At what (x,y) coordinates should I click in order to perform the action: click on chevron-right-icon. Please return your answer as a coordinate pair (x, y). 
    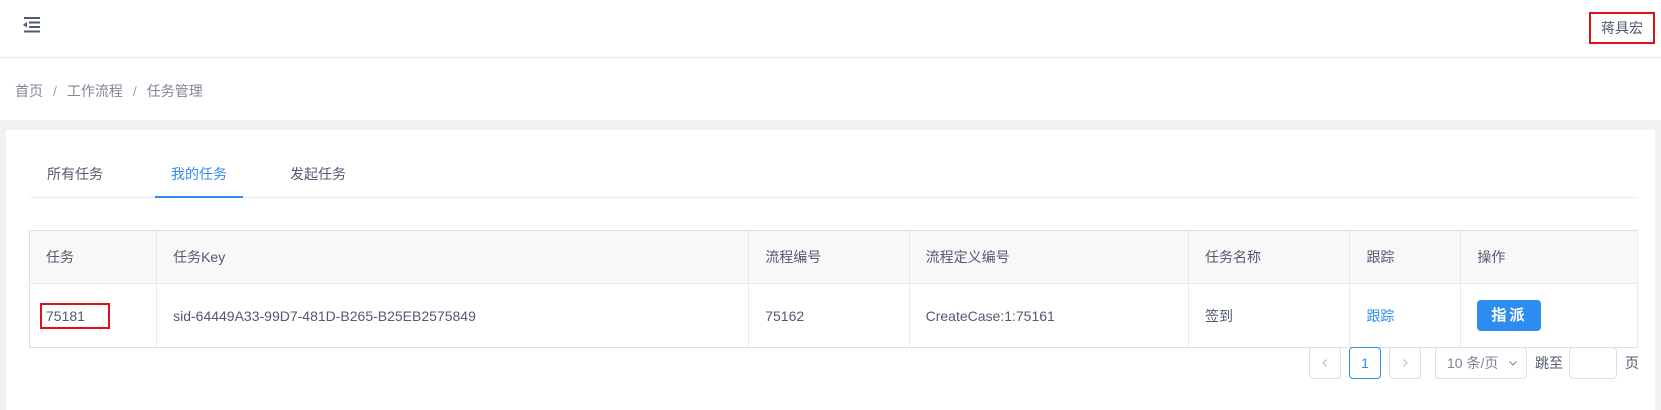
    Looking at the image, I should click on (1405, 363).